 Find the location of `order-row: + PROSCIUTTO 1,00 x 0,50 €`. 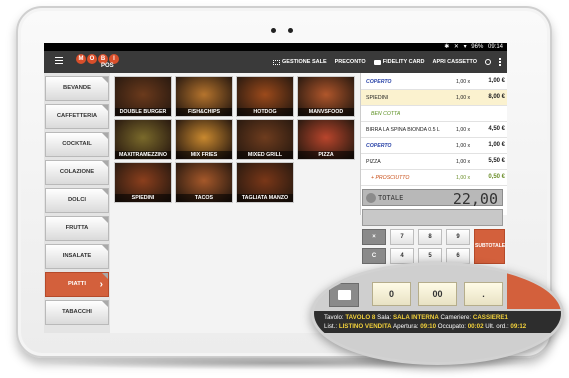

order-row: + PROSCIUTTO 1,00 x 0,50 € is located at coordinates (434, 178).